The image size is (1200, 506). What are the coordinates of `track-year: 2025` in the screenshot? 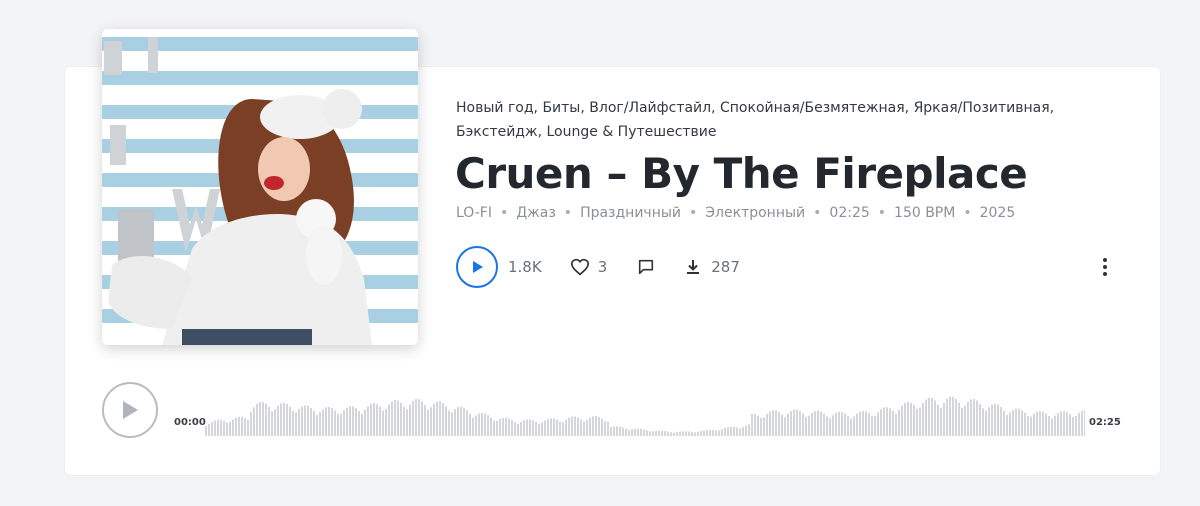 It's located at (997, 213).